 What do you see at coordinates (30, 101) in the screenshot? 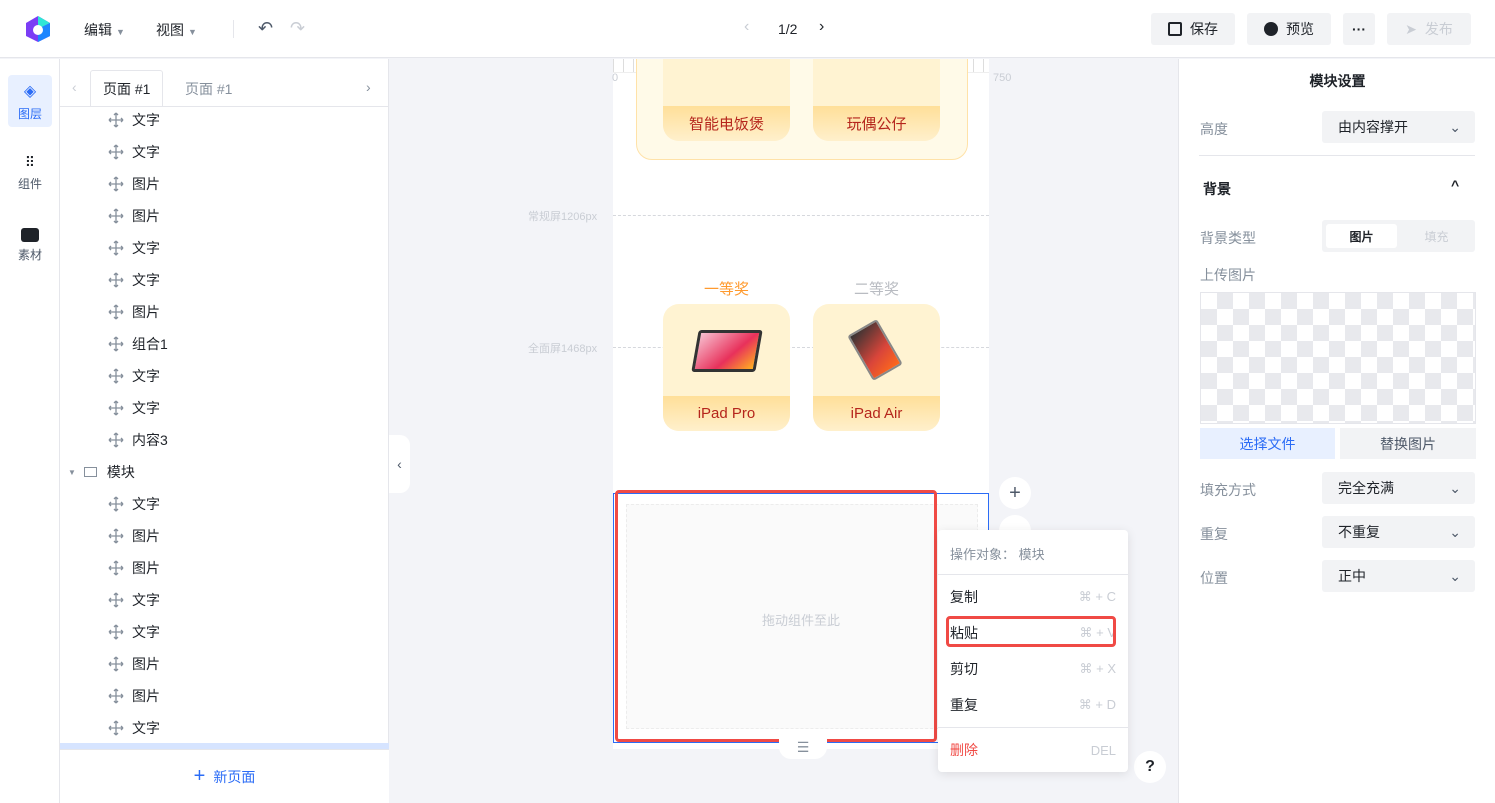
I see `rail-item-layers: ◈ 图层` at bounding box center [30, 101].